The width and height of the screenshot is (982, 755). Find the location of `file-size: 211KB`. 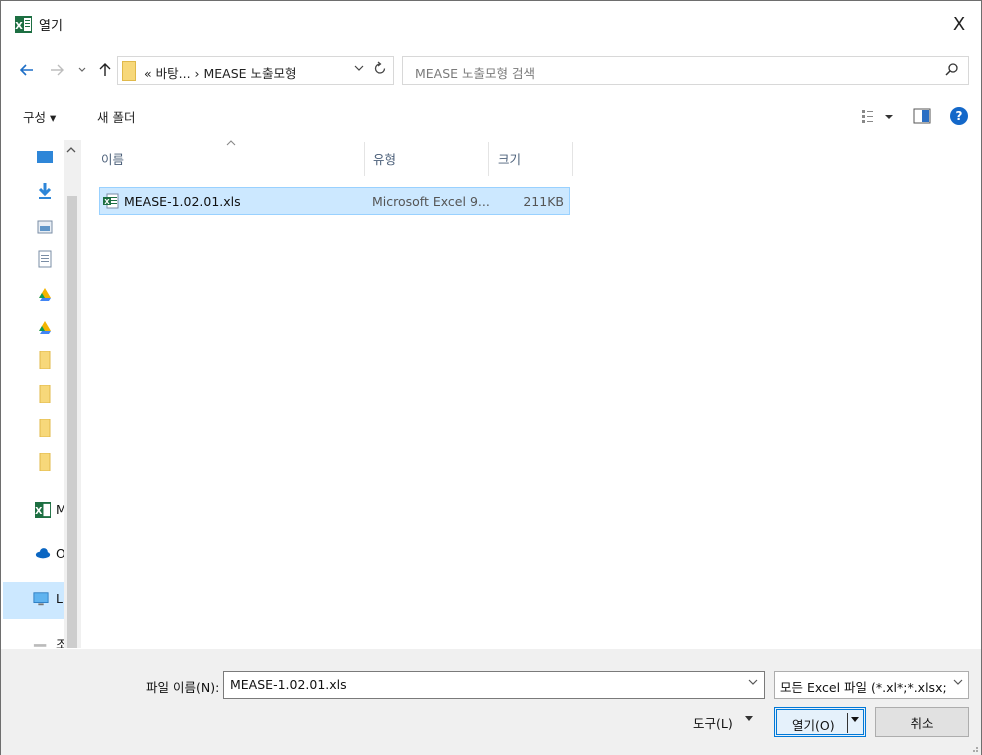

file-size: 211KB is located at coordinates (543, 201).